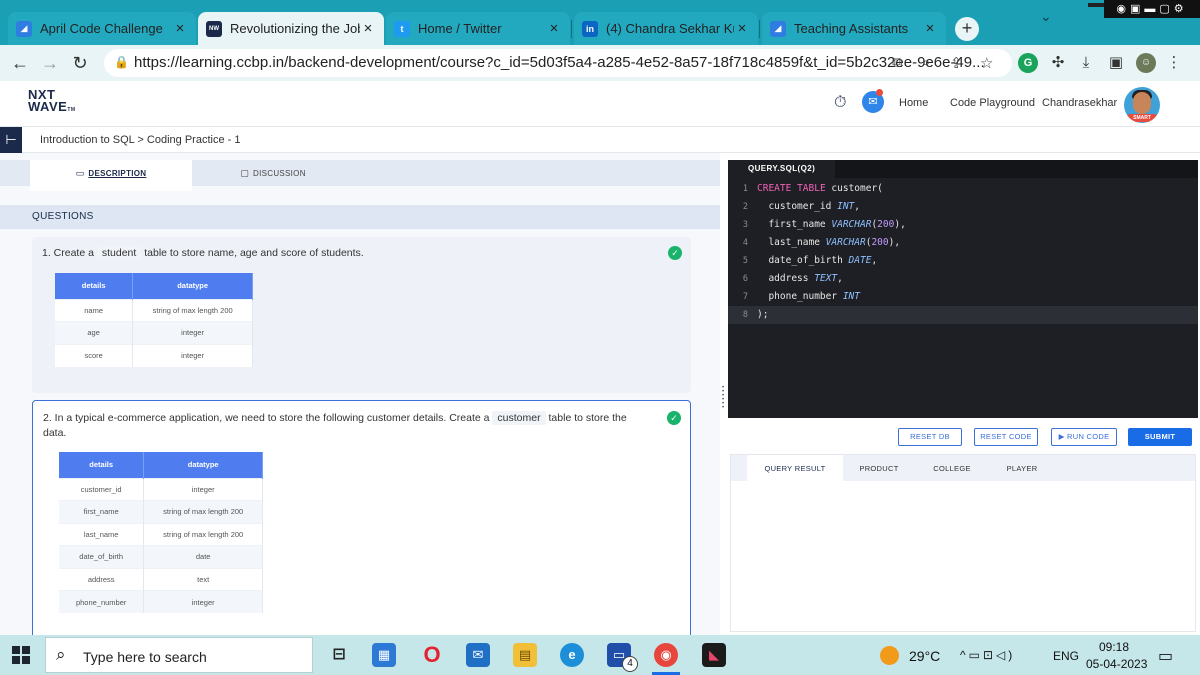 The image size is (1200, 675). What do you see at coordinates (967, 29) in the screenshot?
I see `new-tab-button: +` at bounding box center [967, 29].